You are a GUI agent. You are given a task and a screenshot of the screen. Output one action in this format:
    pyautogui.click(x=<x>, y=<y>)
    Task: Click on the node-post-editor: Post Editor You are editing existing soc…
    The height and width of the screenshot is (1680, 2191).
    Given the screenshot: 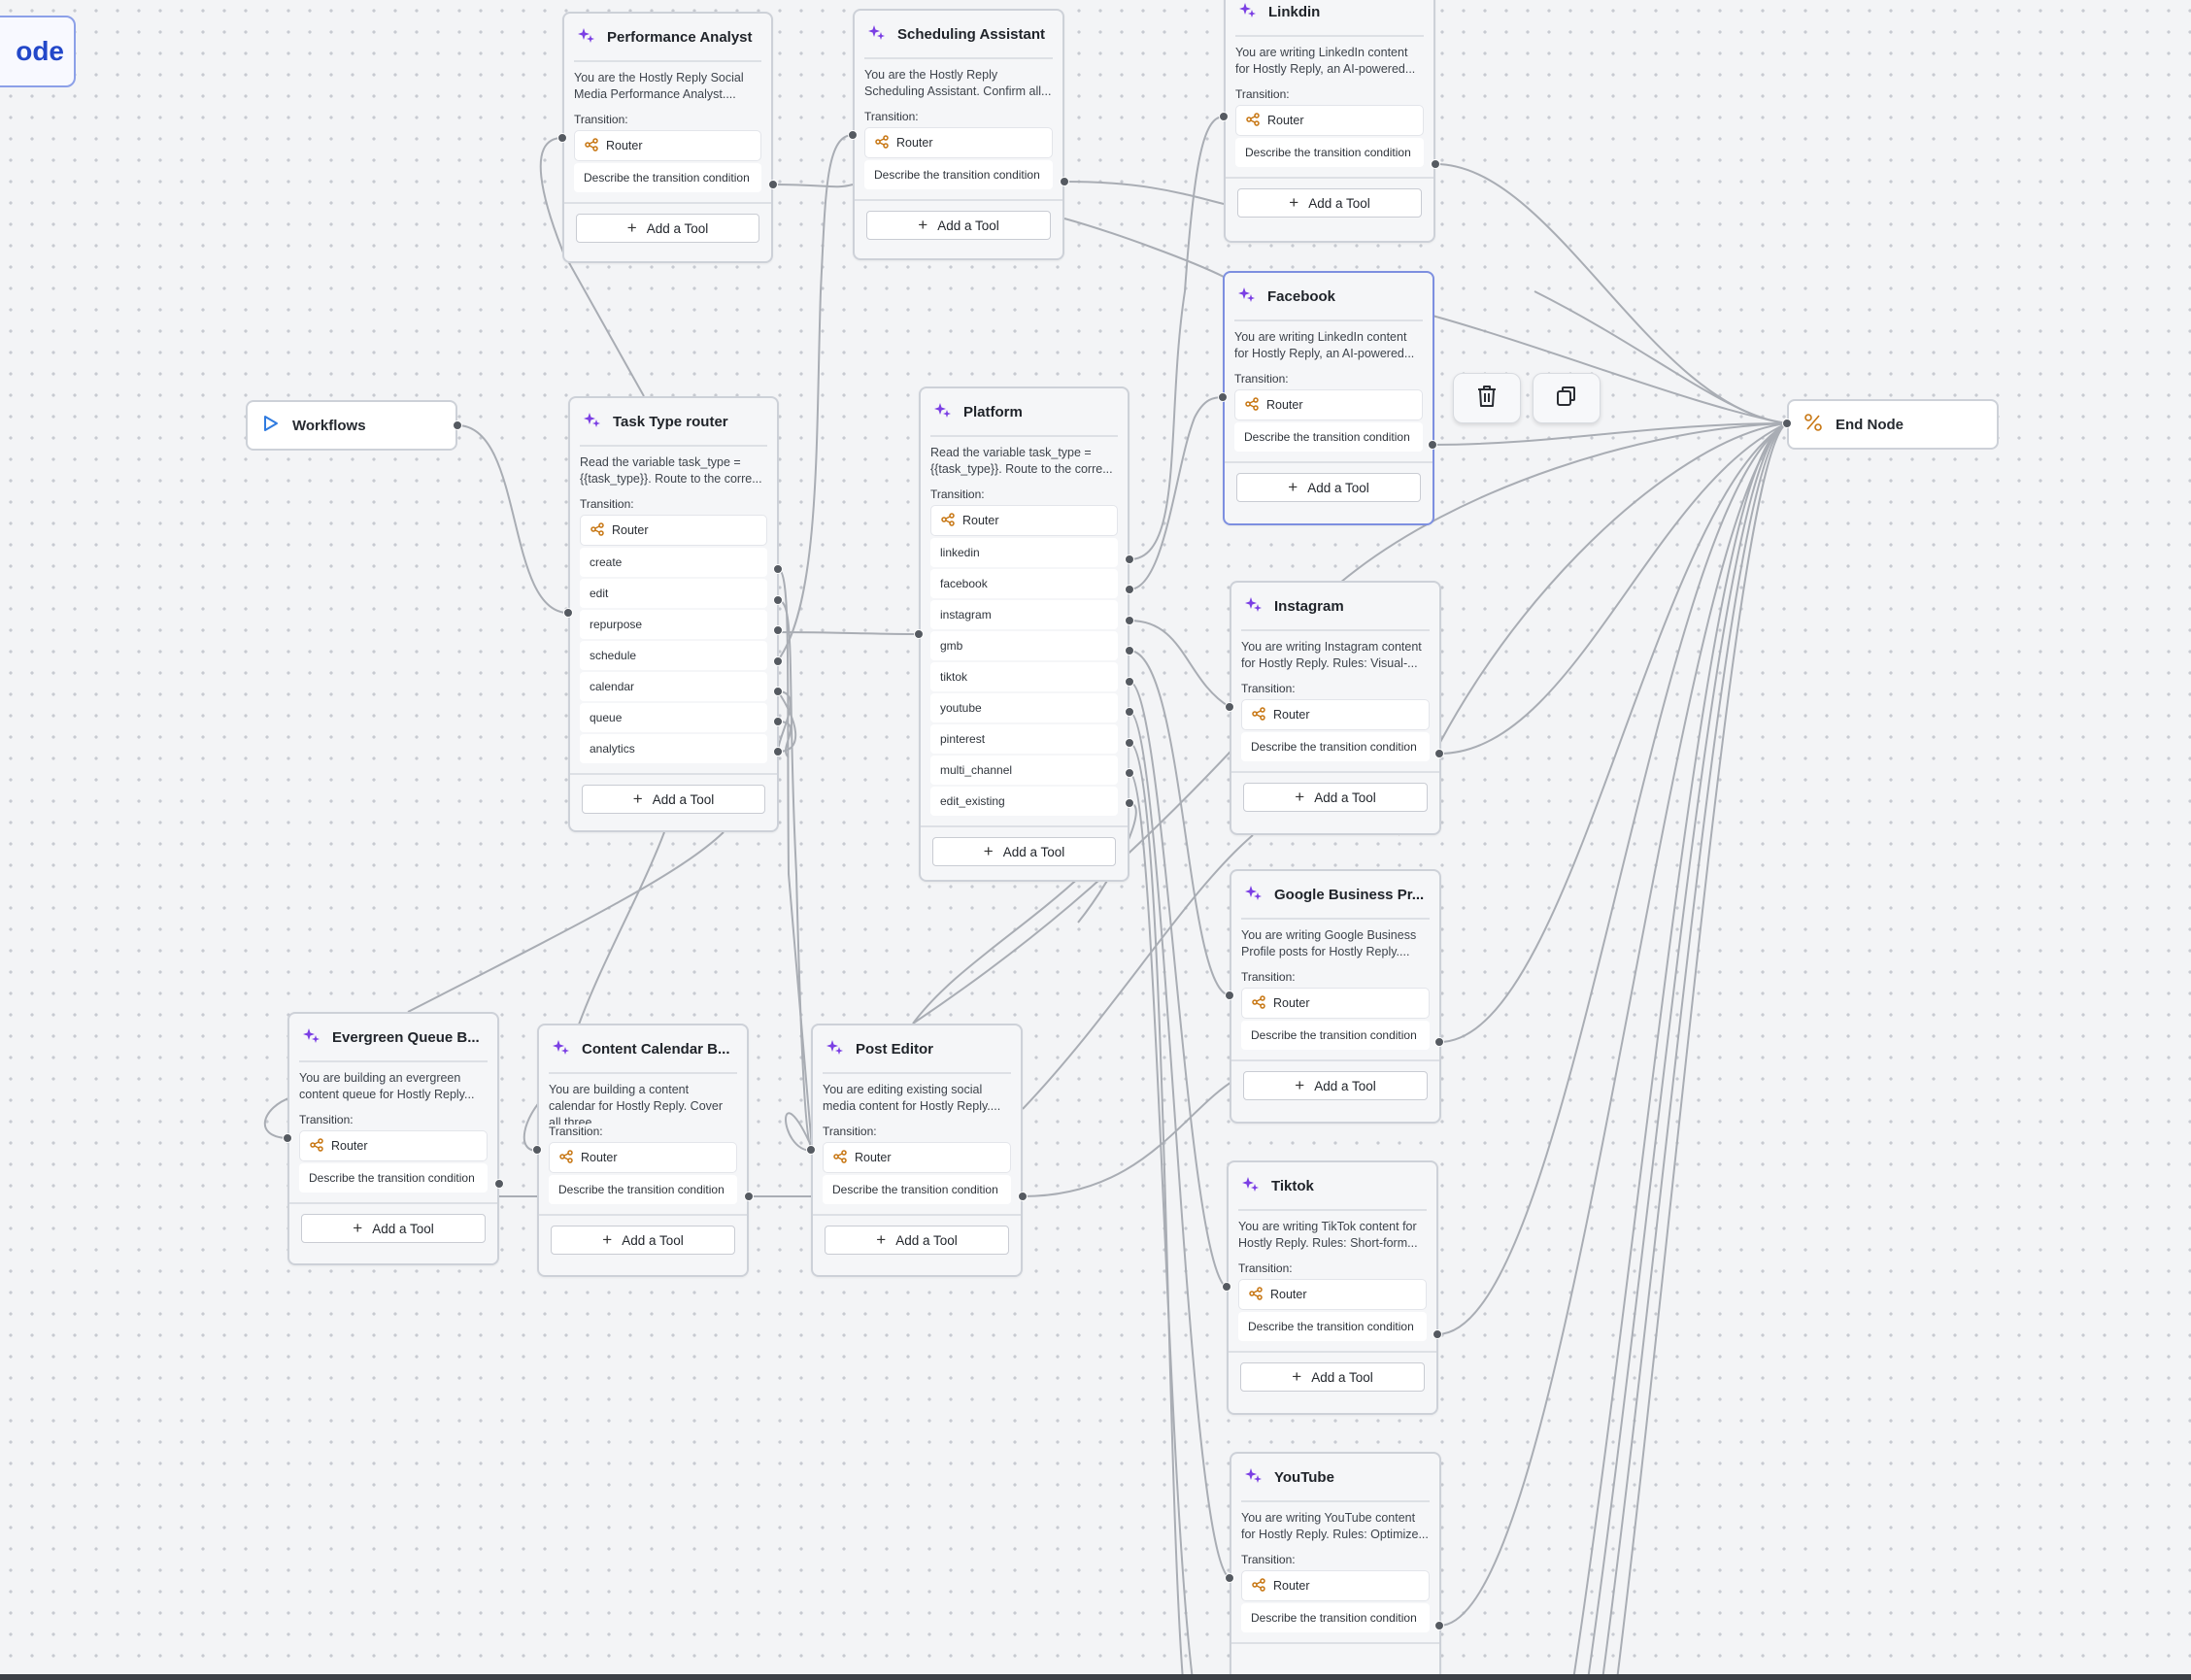 What is the action you would take?
    pyautogui.click(x=917, y=1150)
    